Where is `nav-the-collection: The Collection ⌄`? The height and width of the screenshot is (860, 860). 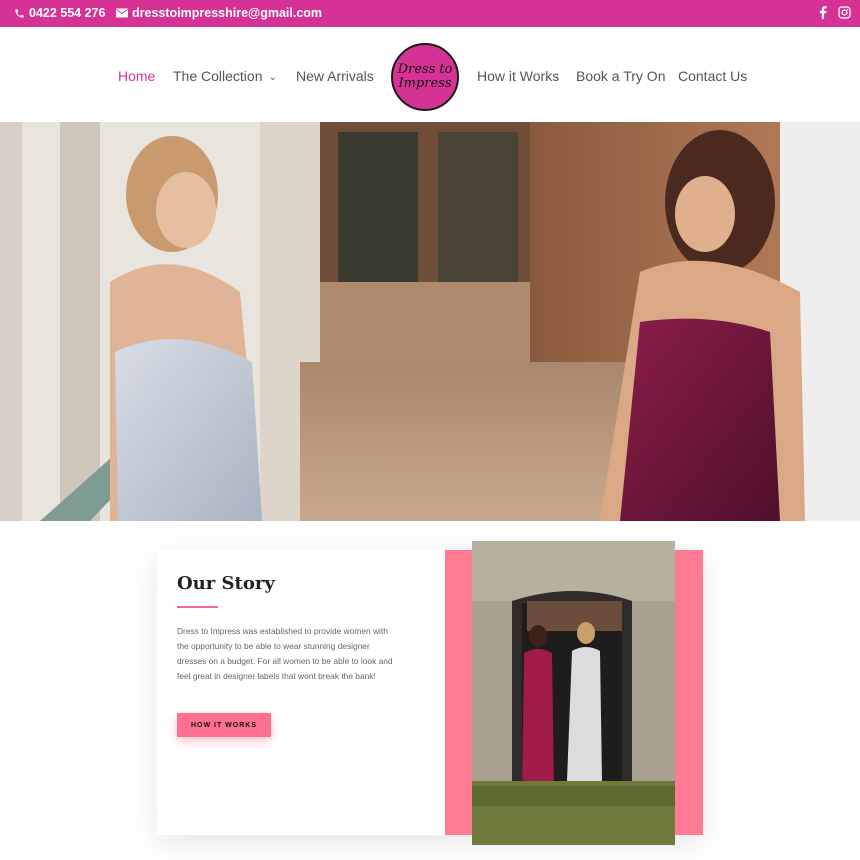
nav-the-collection: The Collection ⌄ is located at coordinates (225, 76).